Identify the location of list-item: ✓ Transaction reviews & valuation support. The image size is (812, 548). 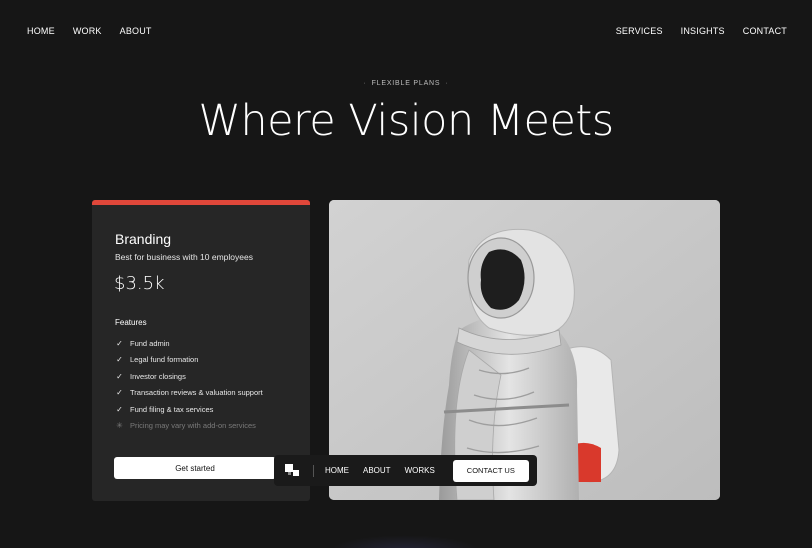
(189, 393).